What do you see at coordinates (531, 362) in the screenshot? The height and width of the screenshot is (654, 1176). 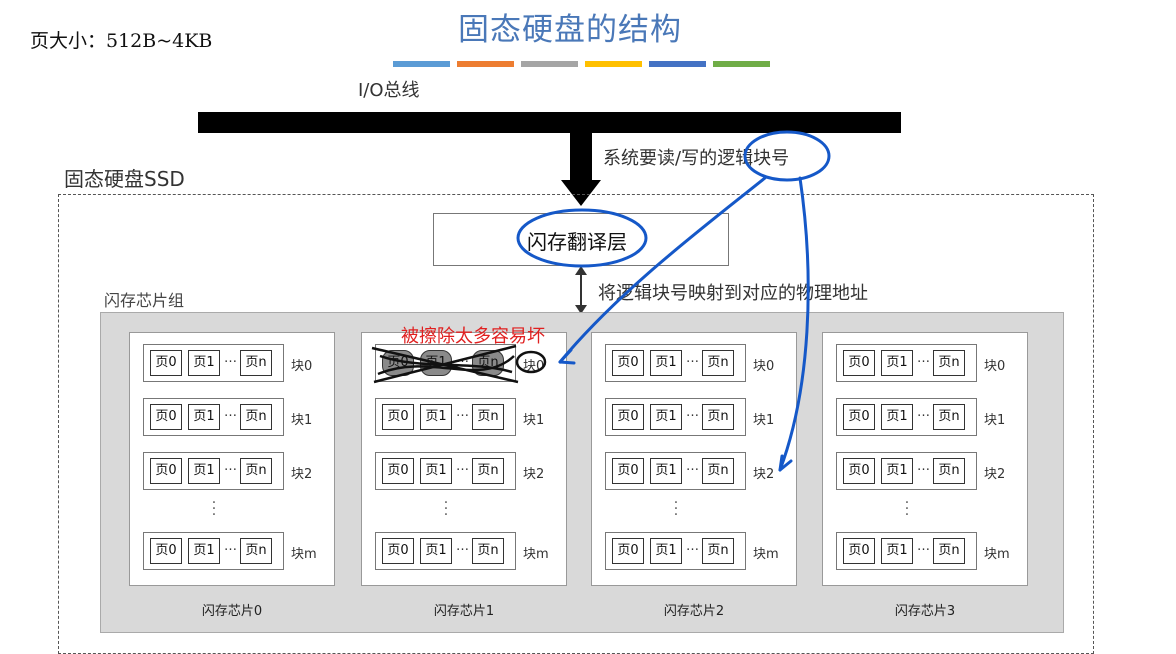 I see `erased-block-loop` at bounding box center [531, 362].